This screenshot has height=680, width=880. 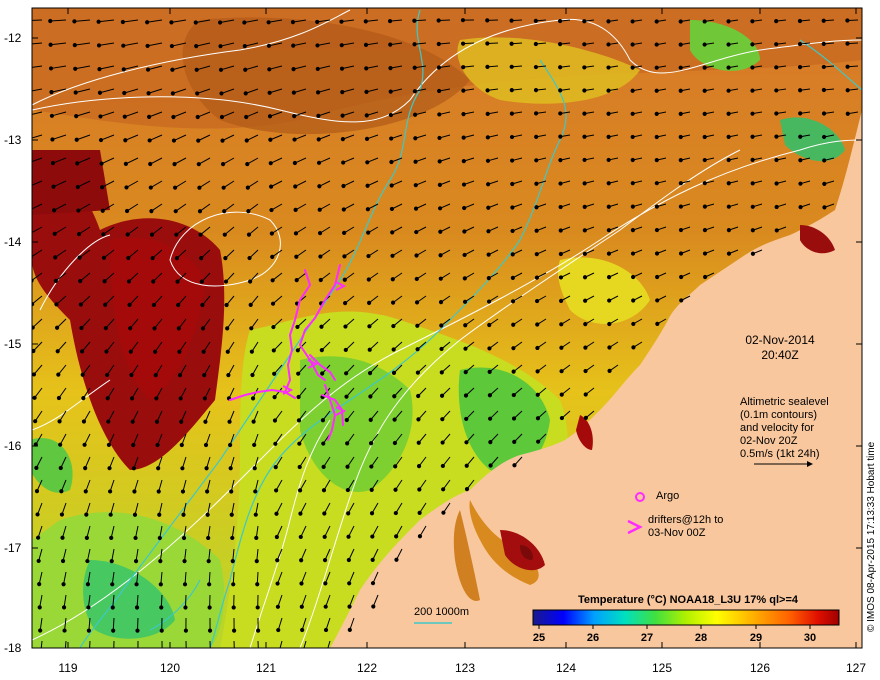 I want to click on credit-text: © IMOS 08-Apr-2015 17:13:33 Hobart time, so click(x=871, y=536).